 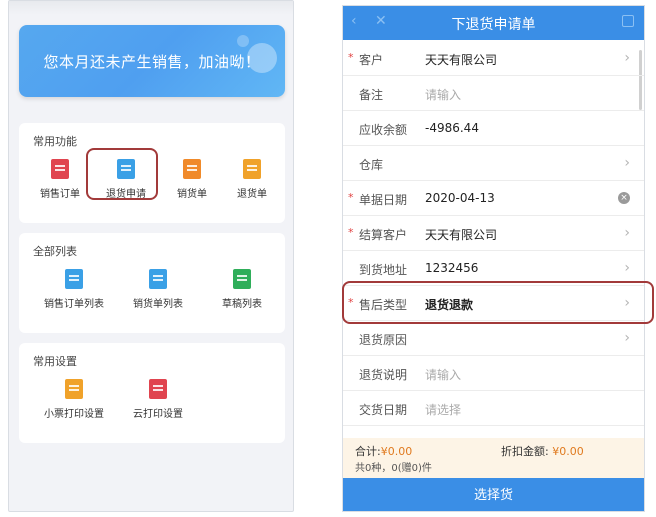 What do you see at coordinates (384, 451) in the screenshot?
I see `total-amount: 合计:¥0.00` at bounding box center [384, 451].